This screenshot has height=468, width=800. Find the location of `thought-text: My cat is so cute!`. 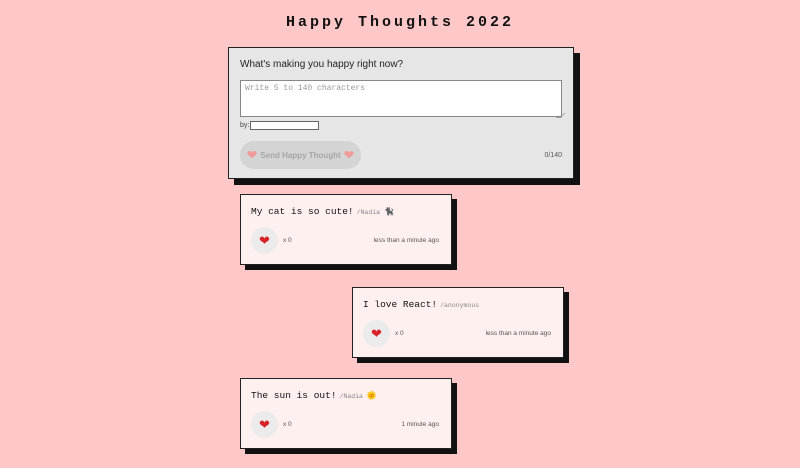

thought-text: My cat is so cute! is located at coordinates (302, 211).